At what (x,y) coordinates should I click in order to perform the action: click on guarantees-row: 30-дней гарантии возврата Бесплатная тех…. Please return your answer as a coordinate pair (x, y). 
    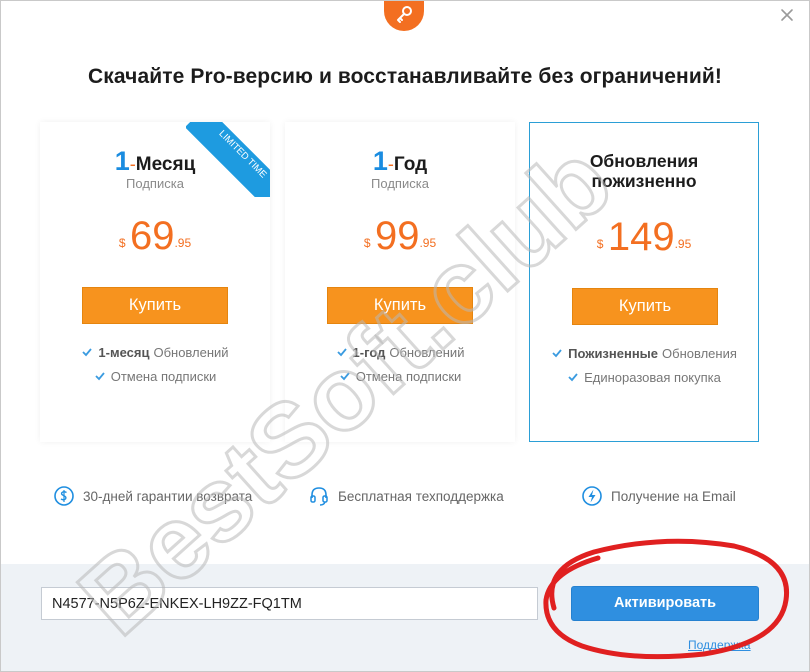
    Looking at the image, I should click on (405, 500).